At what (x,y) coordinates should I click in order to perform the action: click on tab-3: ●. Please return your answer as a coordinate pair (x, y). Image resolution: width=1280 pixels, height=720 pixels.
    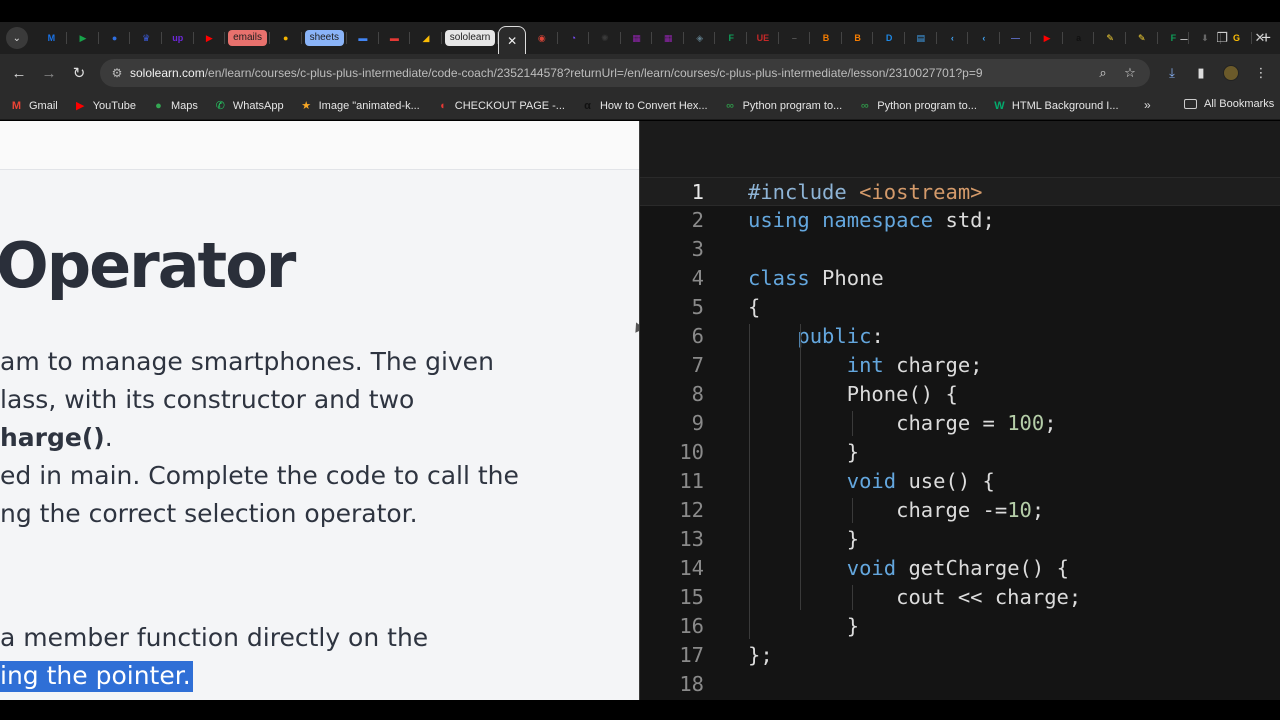
    Looking at the image, I should click on (115, 38).